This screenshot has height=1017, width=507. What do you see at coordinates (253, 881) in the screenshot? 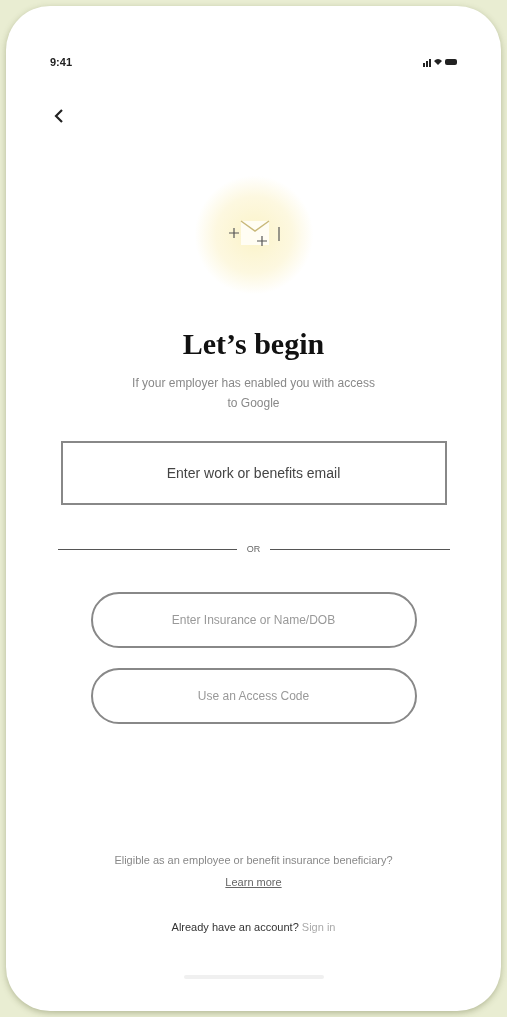
I see `learn-more-link: Learn more` at bounding box center [253, 881].